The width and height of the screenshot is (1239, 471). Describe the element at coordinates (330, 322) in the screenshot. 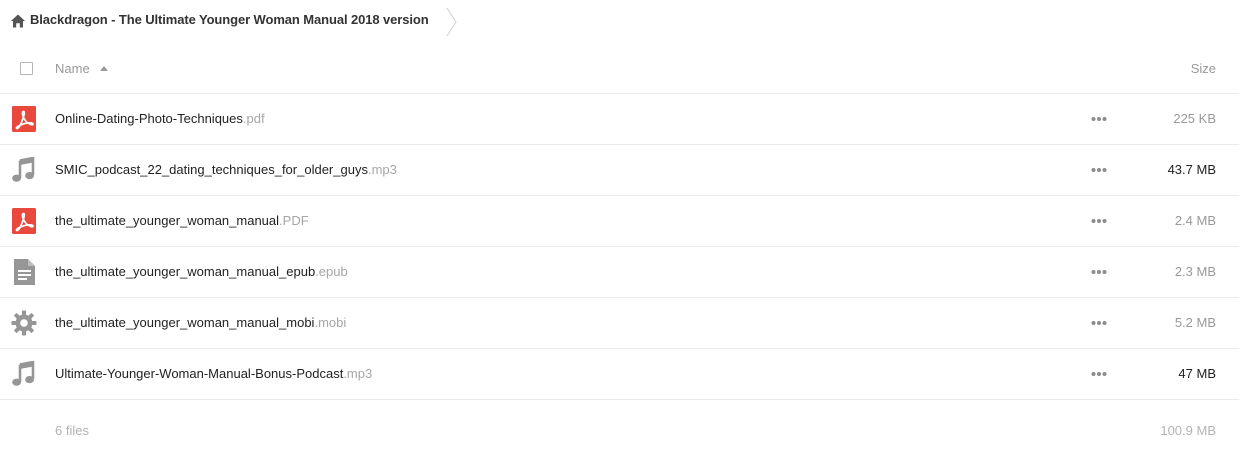

I see `file-extension: .mobi` at that location.